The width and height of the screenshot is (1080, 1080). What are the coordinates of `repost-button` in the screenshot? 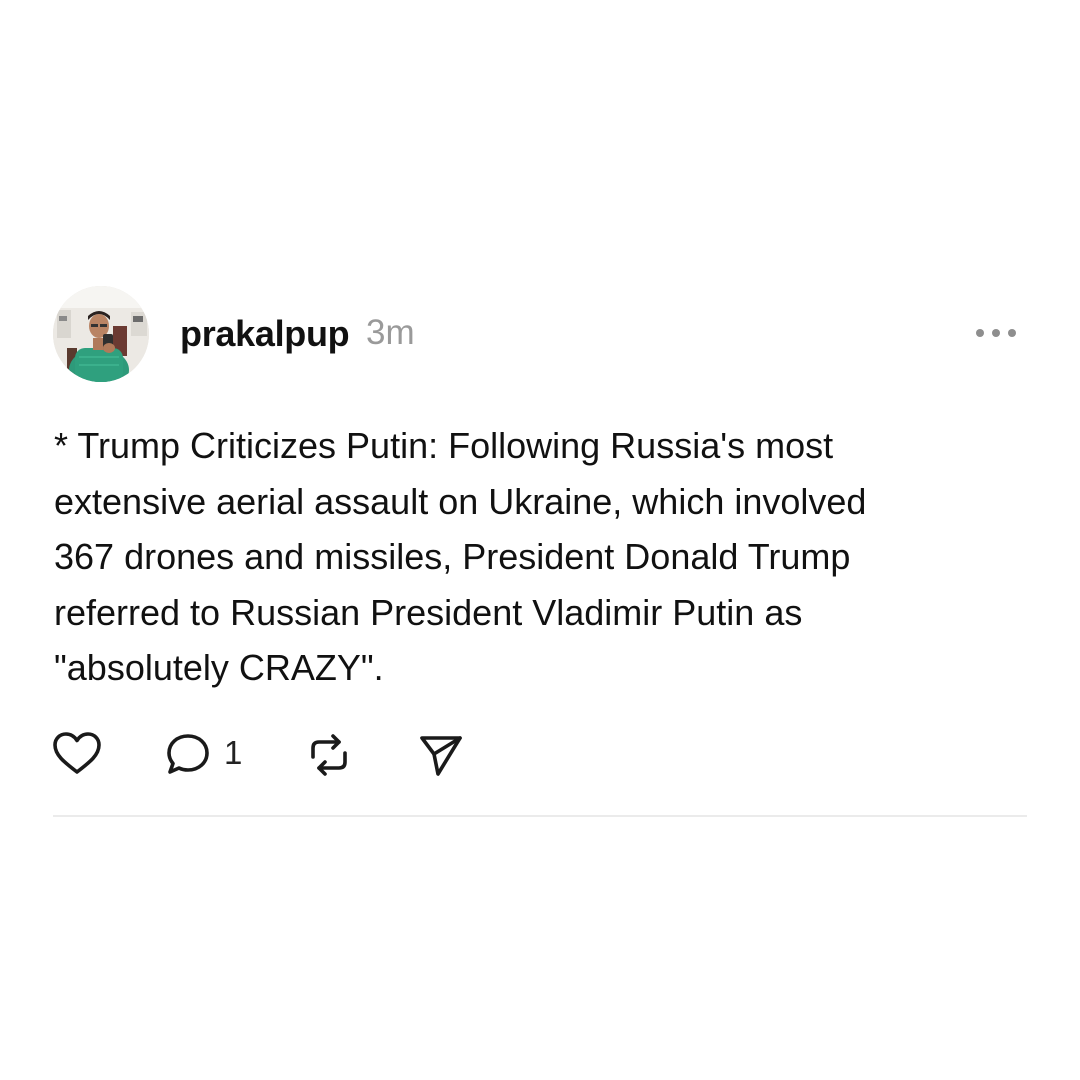 It's located at (329, 755).